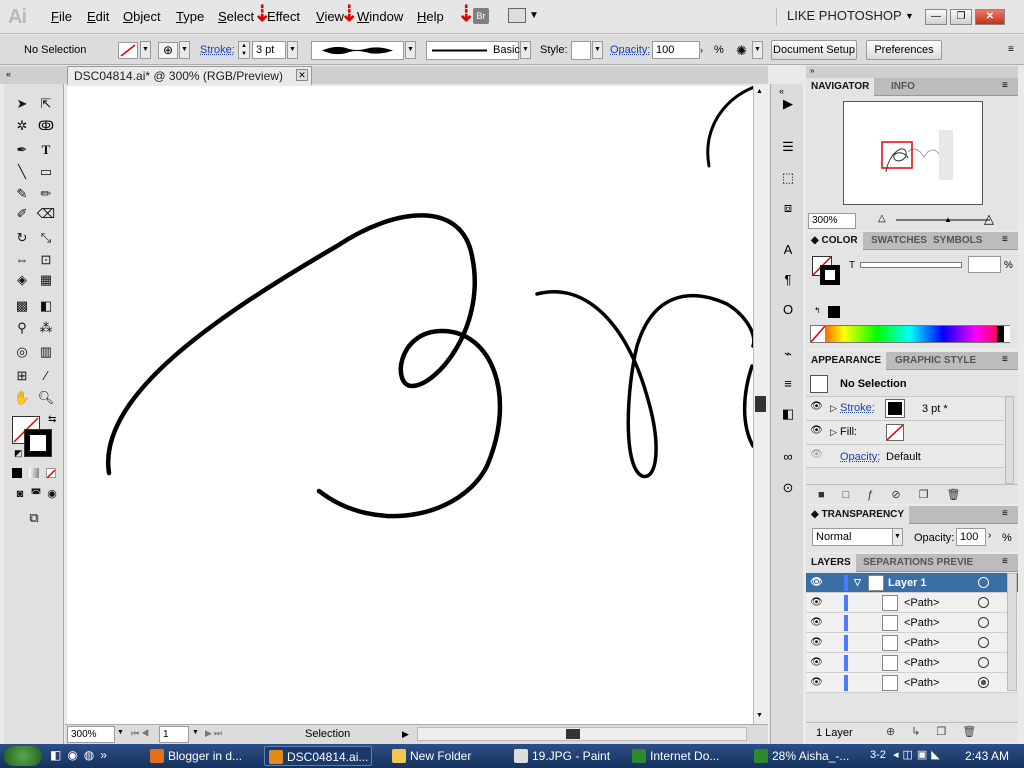  What do you see at coordinates (984, 264) in the screenshot?
I see `tint-input` at bounding box center [984, 264].